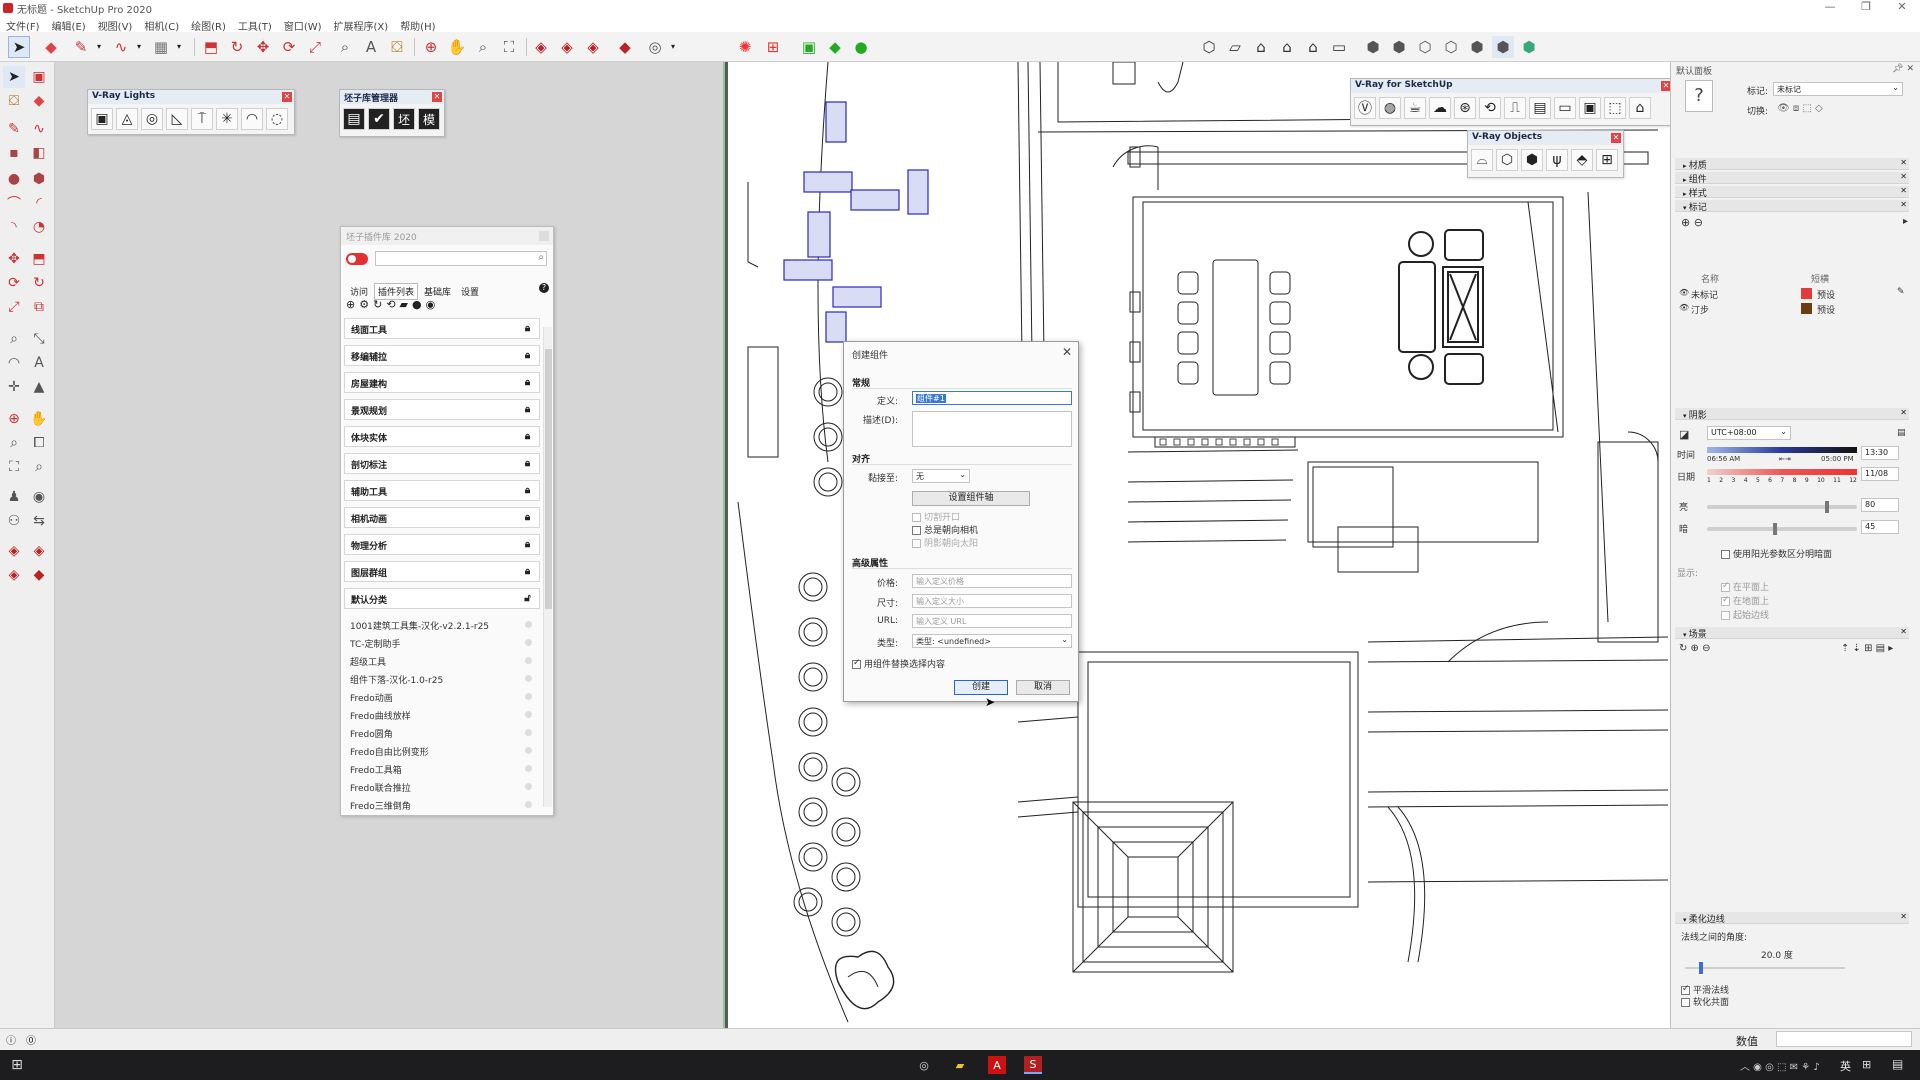  I want to click on ies-light-icon: ◺, so click(177, 119).